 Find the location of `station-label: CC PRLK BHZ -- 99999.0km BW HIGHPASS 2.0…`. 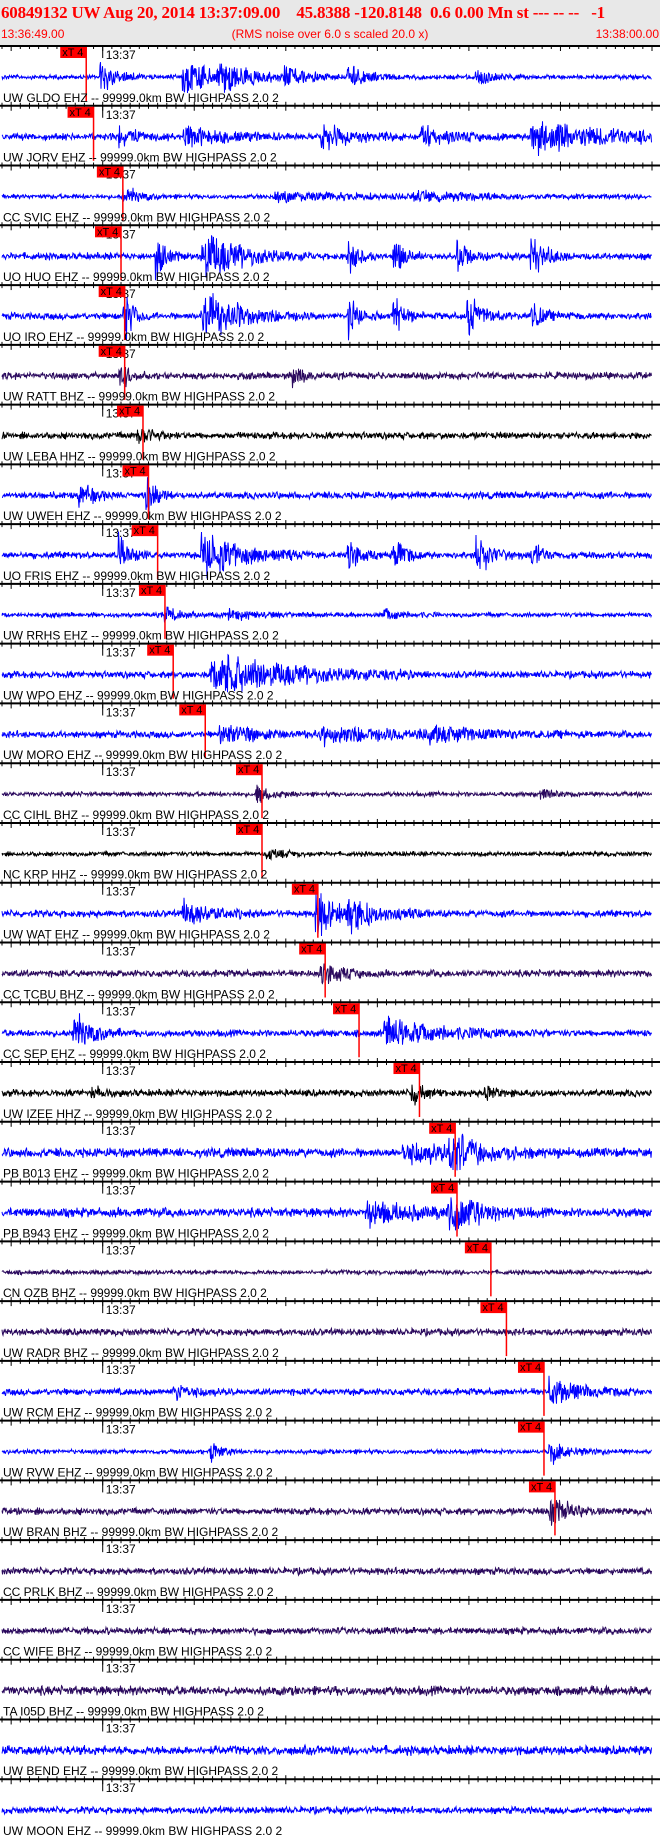

station-label: CC PRLK BHZ -- 99999.0km BW HIGHPASS 2.0… is located at coordinates (138, 1592).